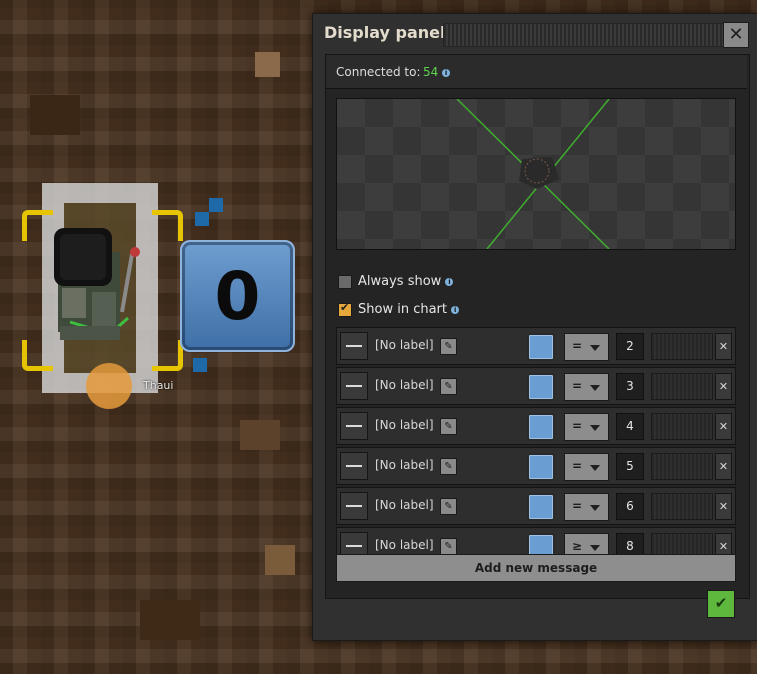 The width and height of the screenshot is (757, 674). What do you see at coordinates (109, 386) in the screenshot?
I see `player-marker` at bounding box center [109, 386].